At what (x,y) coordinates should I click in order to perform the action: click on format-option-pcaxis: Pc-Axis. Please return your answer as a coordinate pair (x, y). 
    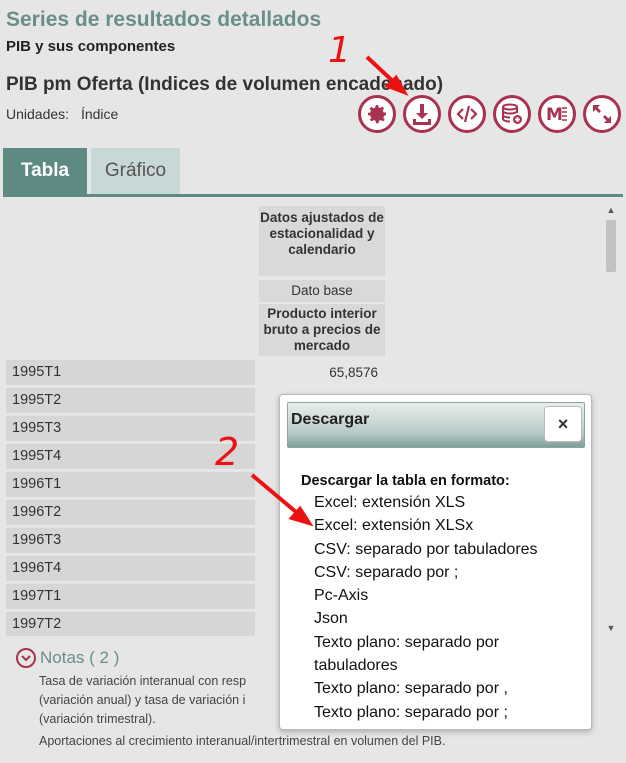
    Looking at the image, I should click on (449, 595).